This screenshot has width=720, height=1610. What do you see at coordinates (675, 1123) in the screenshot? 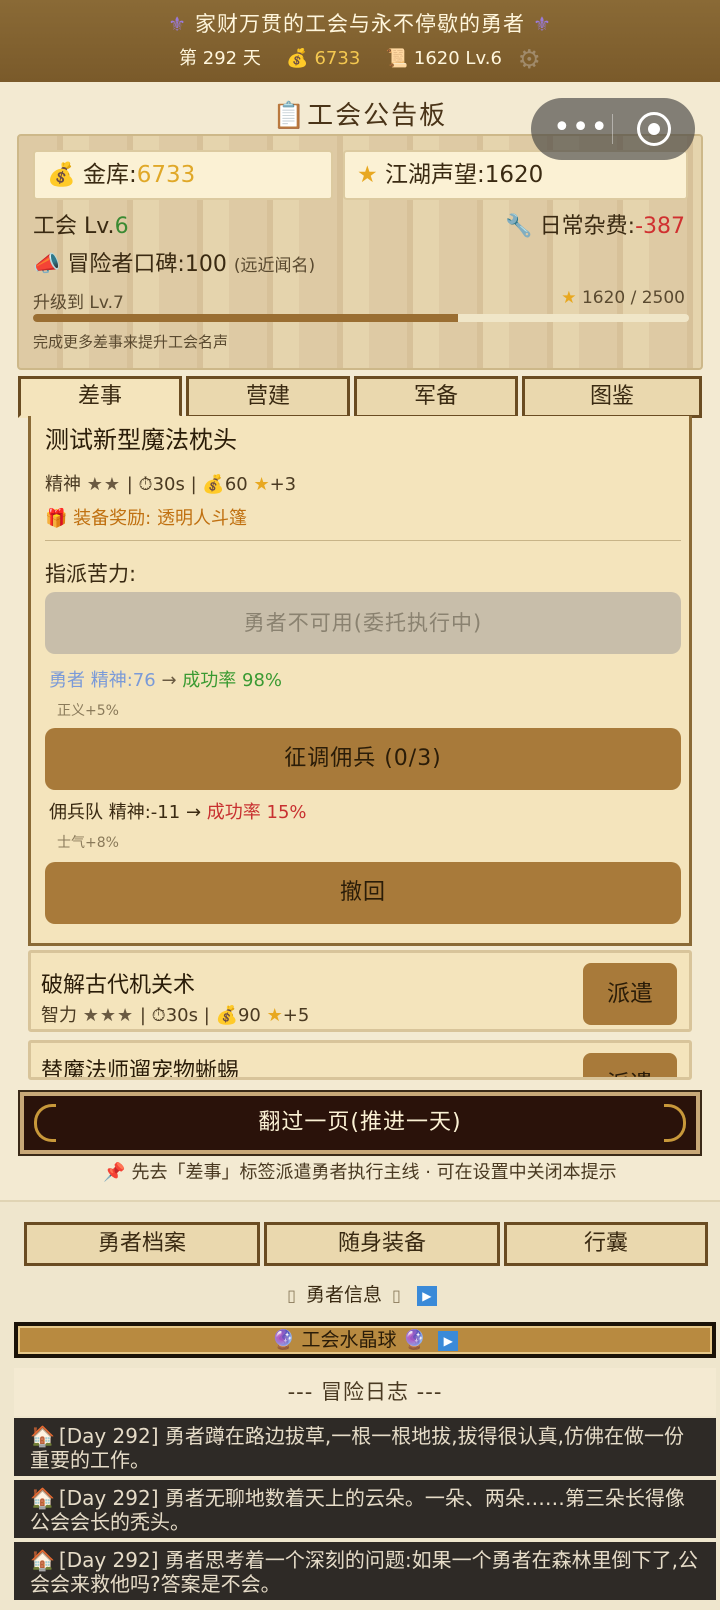
I see `ornament-right-icon` at bounding box center [675, 1123].